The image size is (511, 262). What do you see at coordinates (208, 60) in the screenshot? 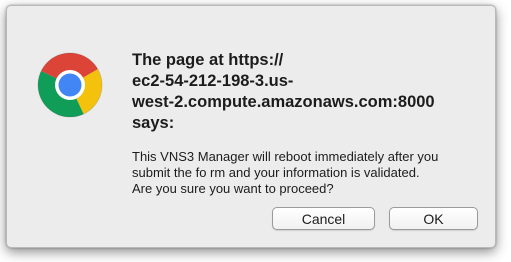
I see `dialog-title-line: The page at https://` at bounding box center [208, 60].